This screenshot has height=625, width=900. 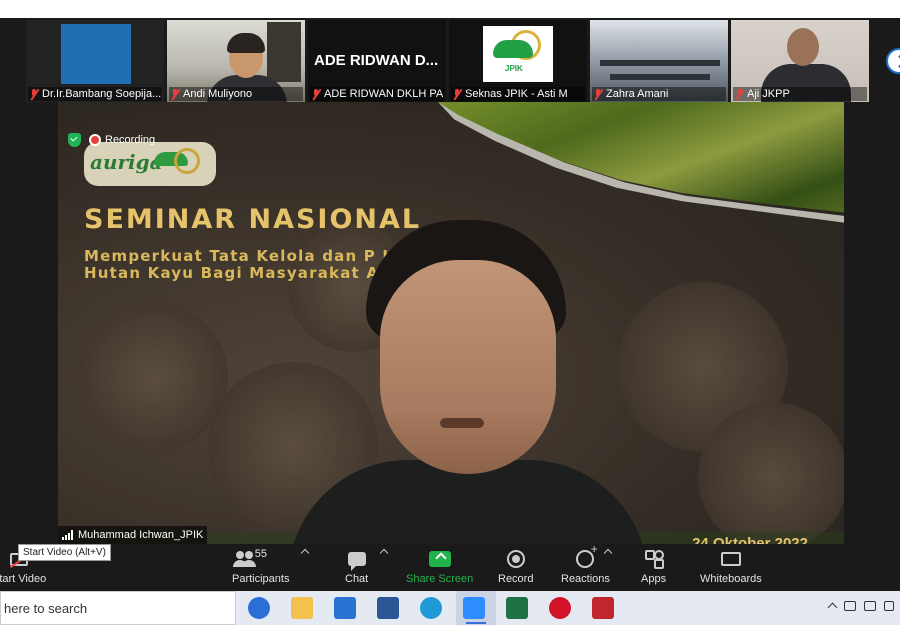 What do you see at coordinates (832, 607) in the screenshot?
I see `show-hidden-icons-icon` at bounding box center [832, 607].